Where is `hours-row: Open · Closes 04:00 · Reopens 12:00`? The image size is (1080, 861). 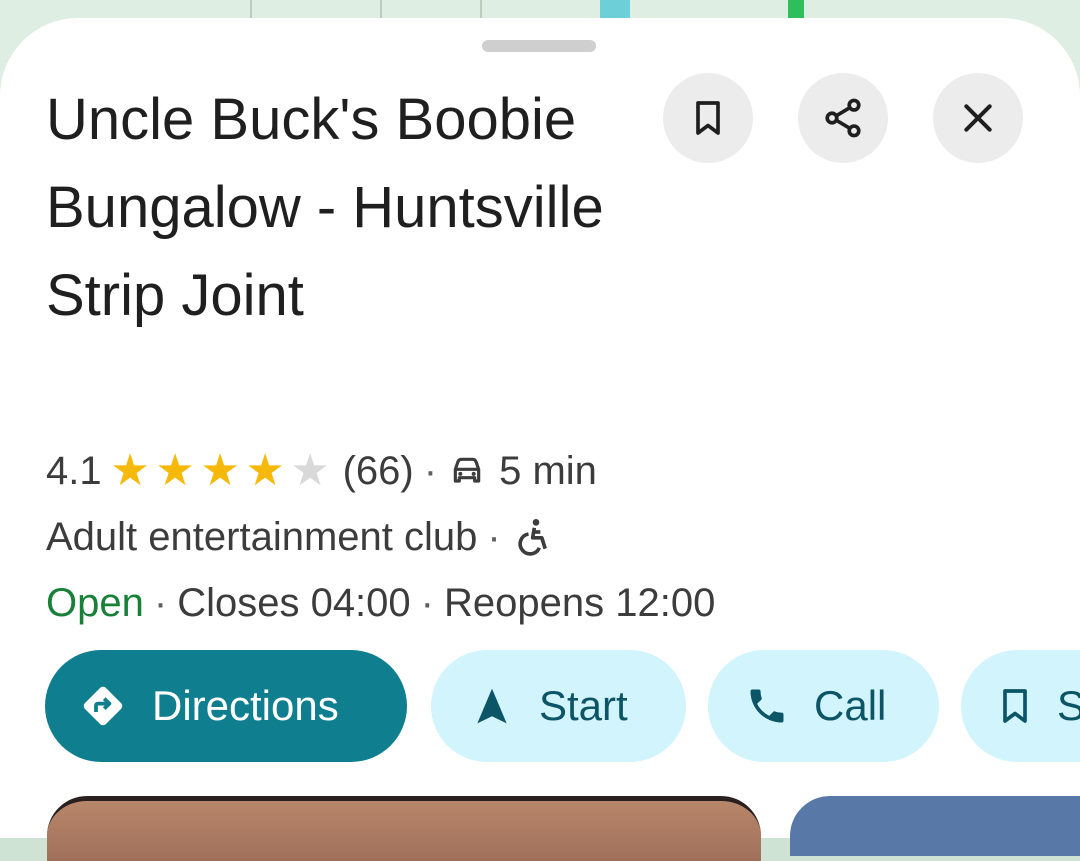
hours-row: Open · Closes 04:00 · Reopens 12:00 is located at coordinates (380, 603).